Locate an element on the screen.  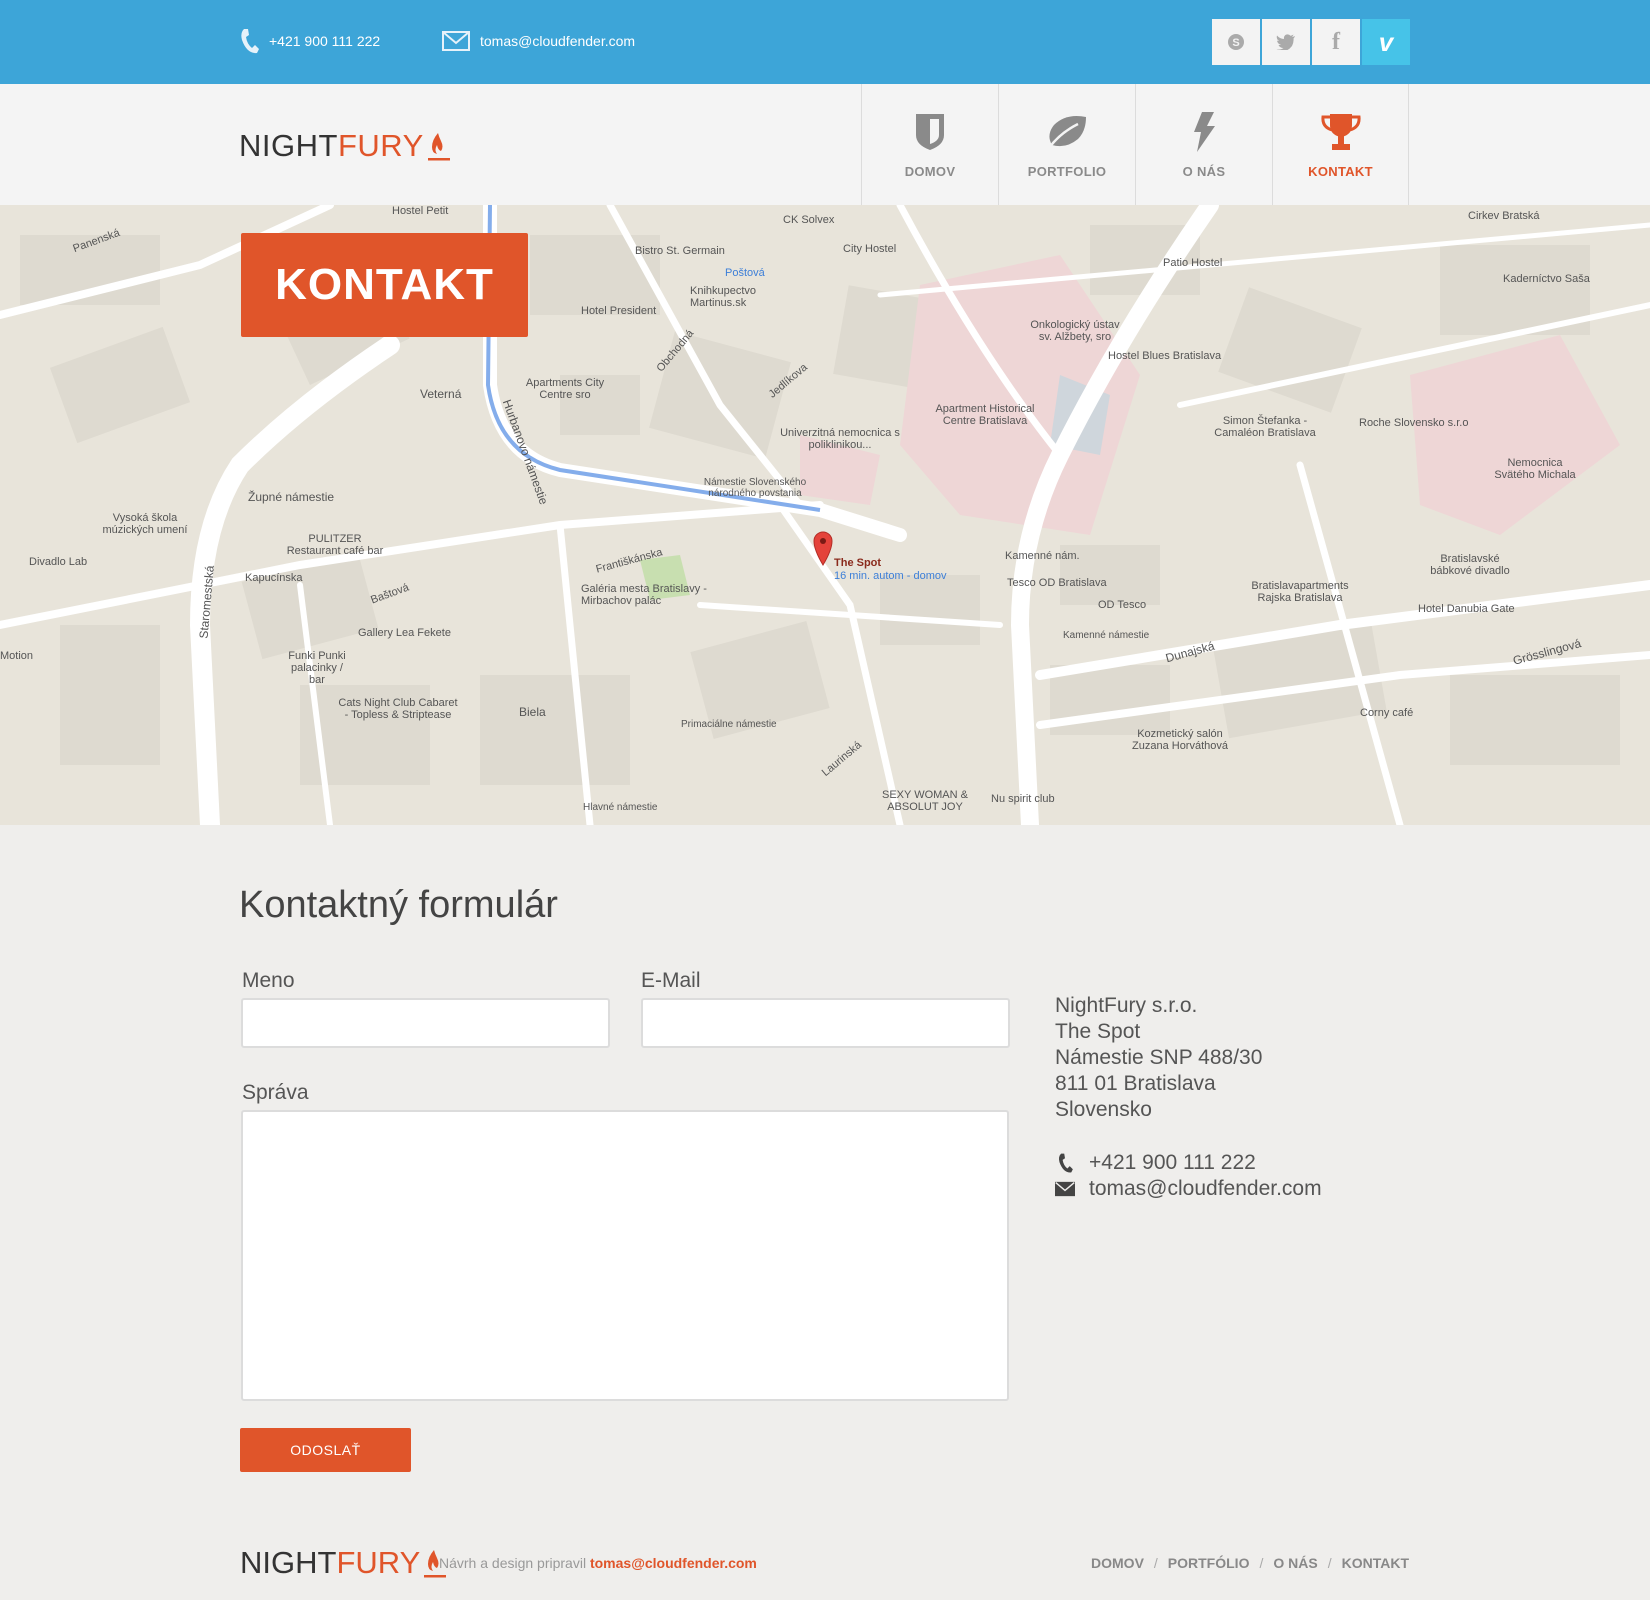
address-street: Námestie SNP 488/30 is located at coordinates (1159, 1057).